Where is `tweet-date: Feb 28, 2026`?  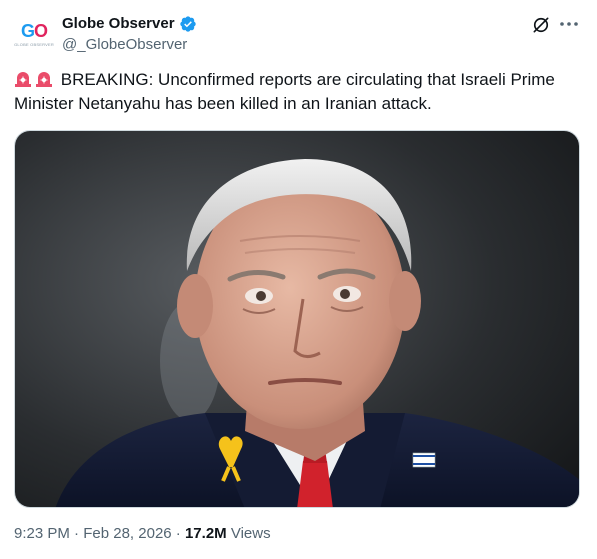
tweet-date: Feb 28, 2026 is located at coordinates (127, 533).